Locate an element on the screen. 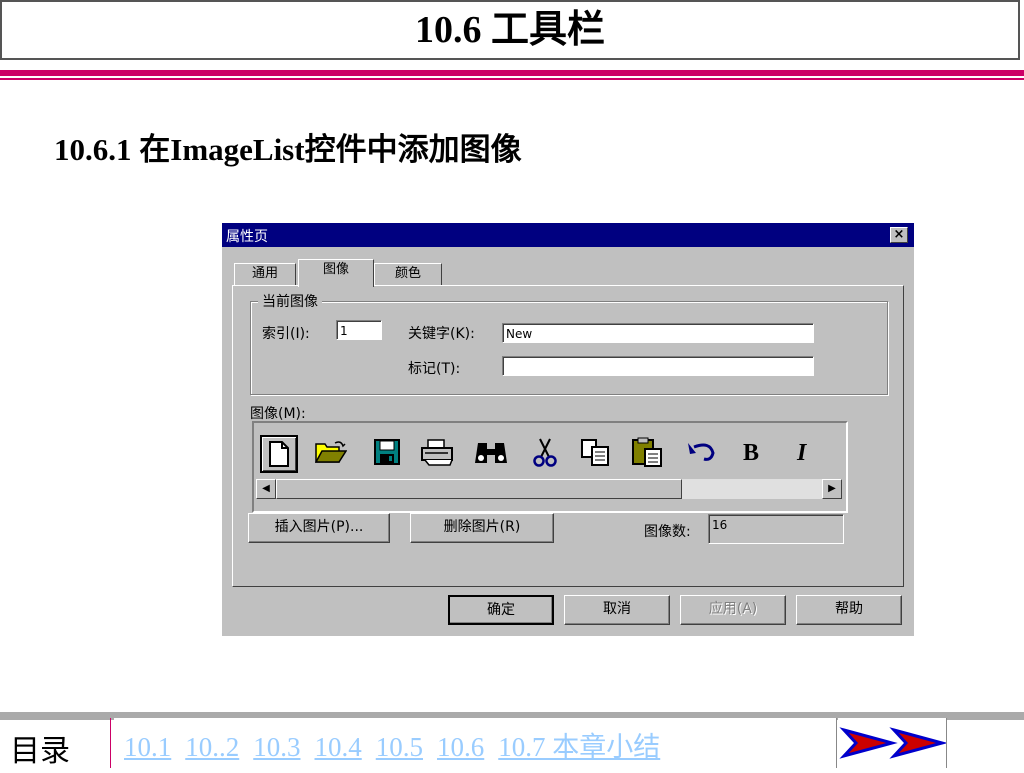 The height and width of the screenshot is (773, 1024). next-page-button is located at coordinates (893, 743).